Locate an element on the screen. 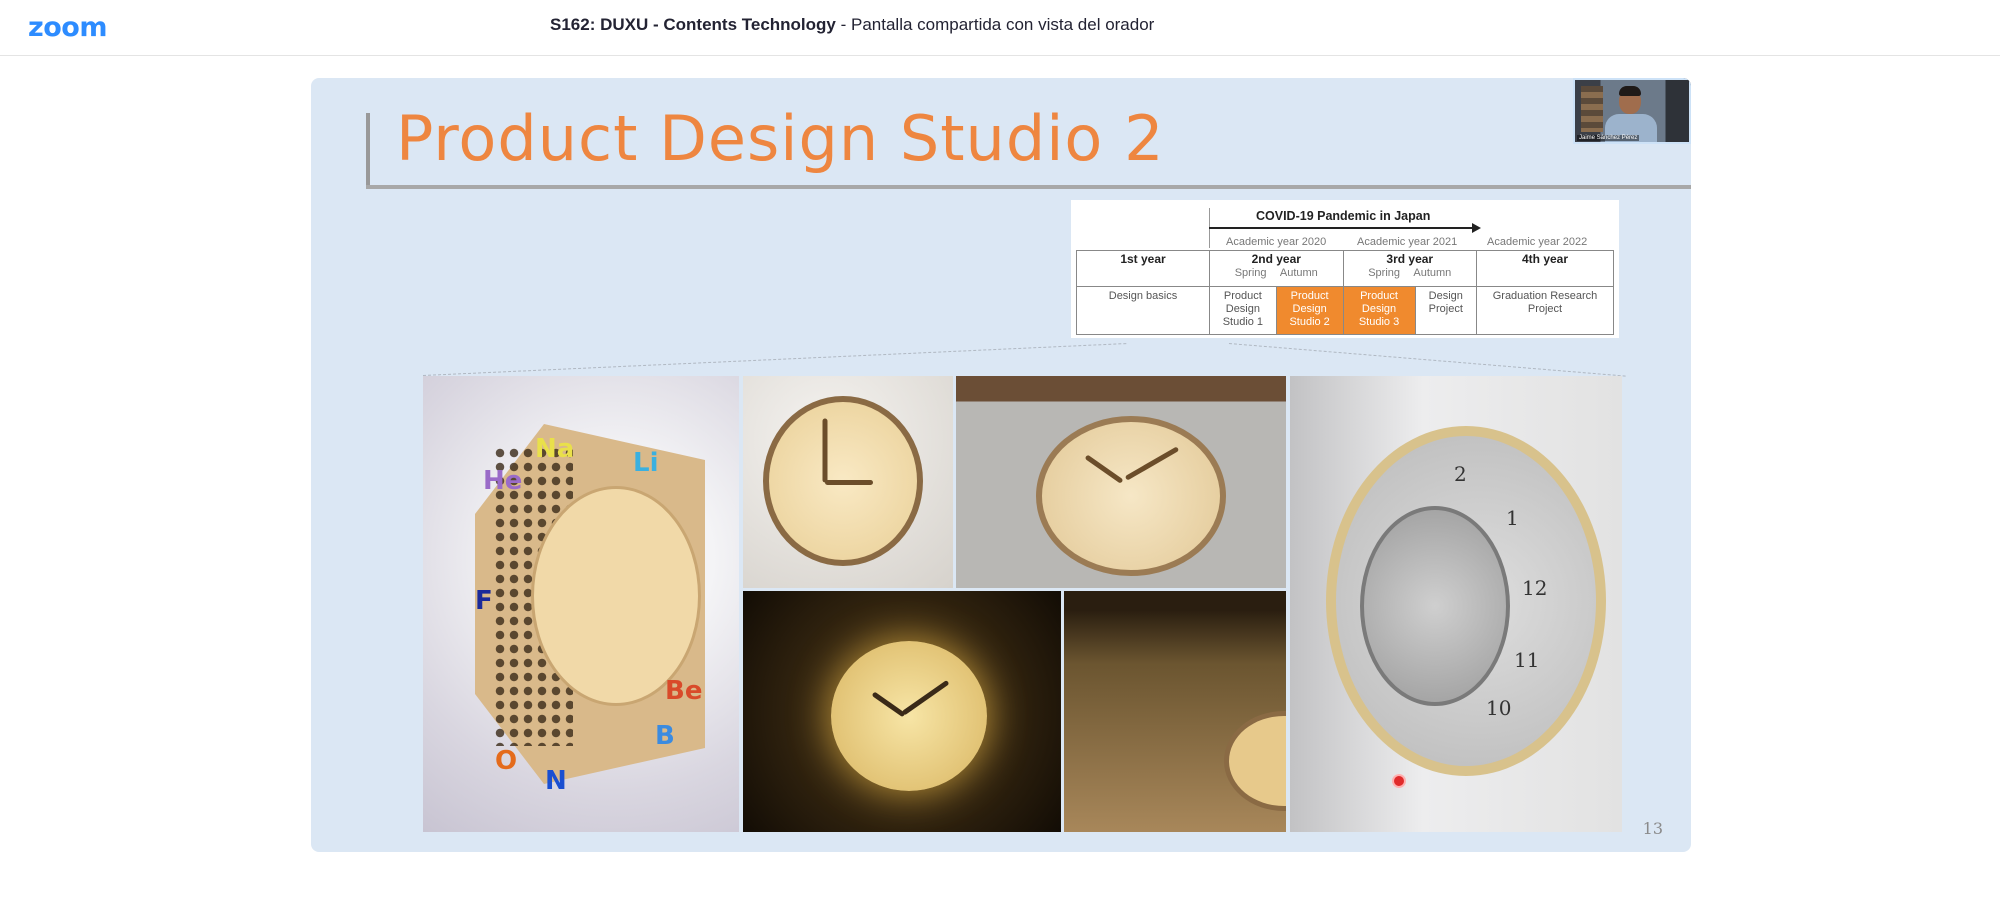 The width and height of the screenshot is (2000, 911). zoom-logo: zoom is located at coordinates (67, 27).